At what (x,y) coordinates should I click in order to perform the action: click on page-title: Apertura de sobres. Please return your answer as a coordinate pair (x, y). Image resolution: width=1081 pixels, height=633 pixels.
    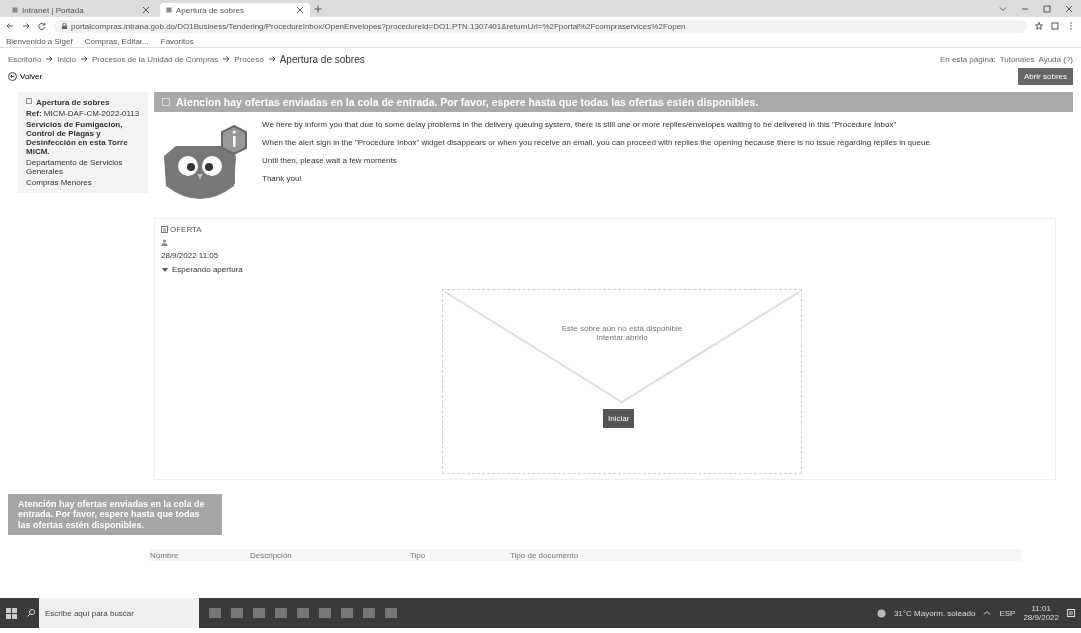
    Looking at the image, I should click on (322, 59).